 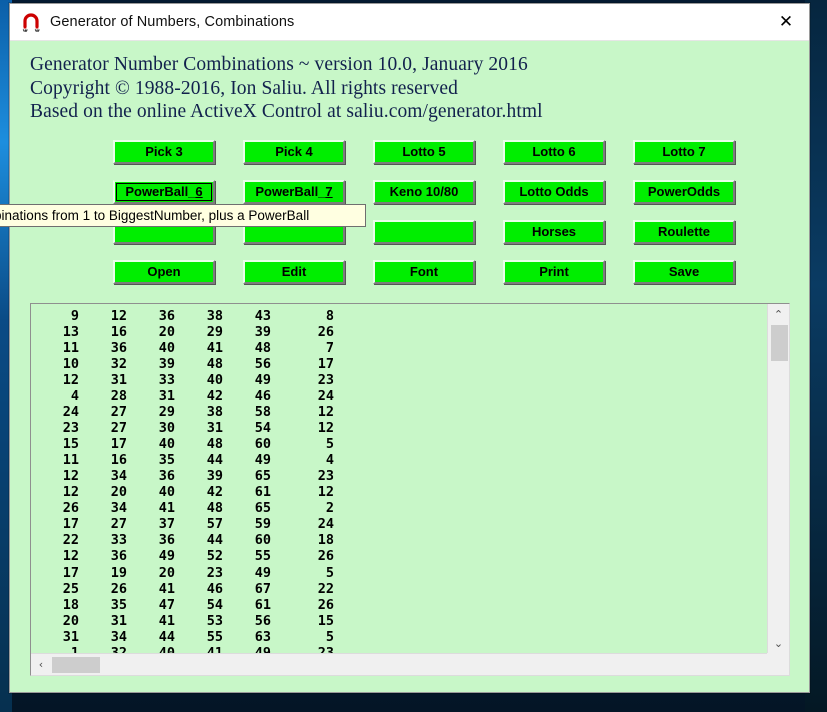 I want to click on combination-number: 46, so click(x=262, y=396).